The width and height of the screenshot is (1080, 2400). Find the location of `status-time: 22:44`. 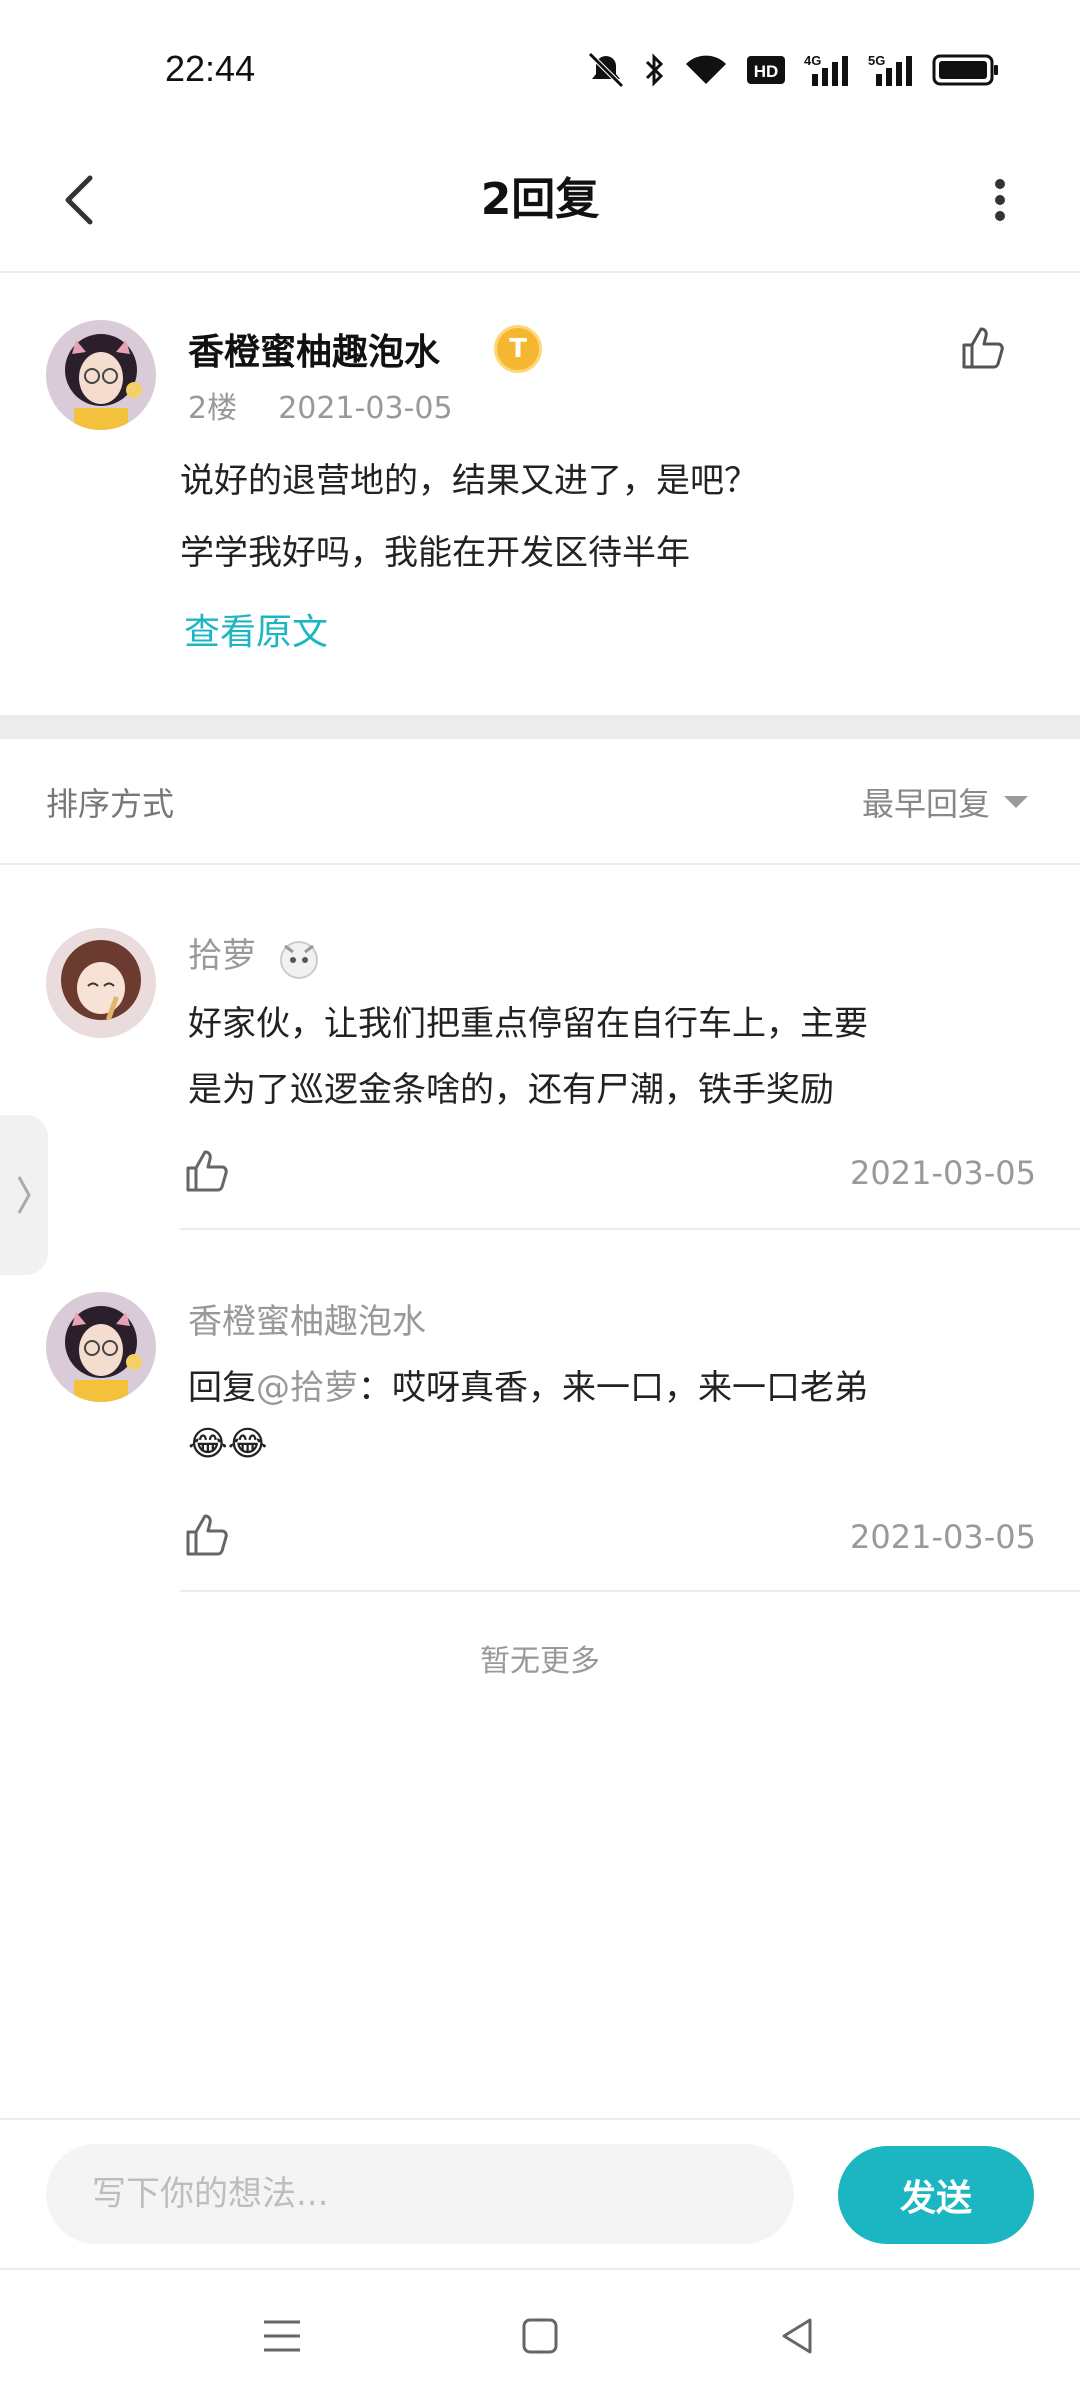

status-time: 22:44 is located at coordinates (210, 68).